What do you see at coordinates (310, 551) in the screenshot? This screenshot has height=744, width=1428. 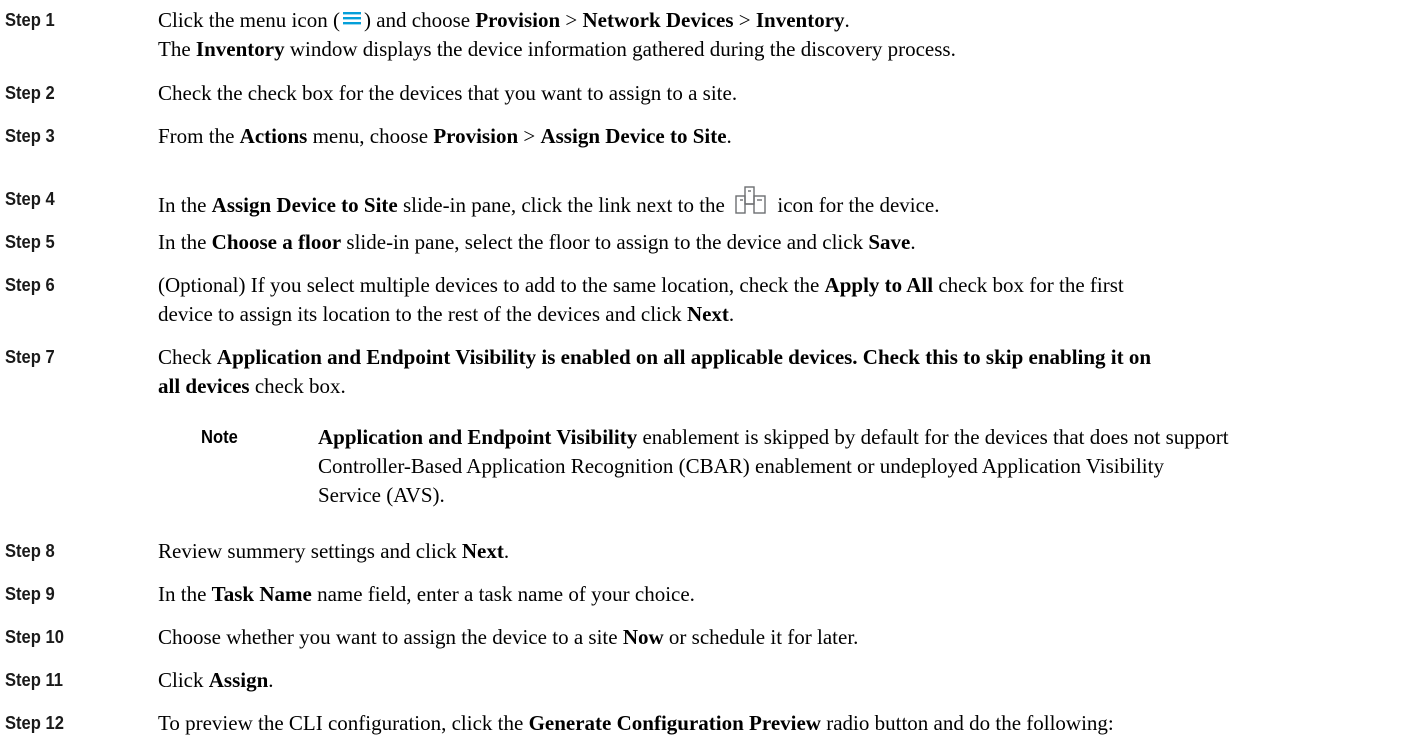 I see `step-text: Review summery settings and click` at bounding box center [310, 551].